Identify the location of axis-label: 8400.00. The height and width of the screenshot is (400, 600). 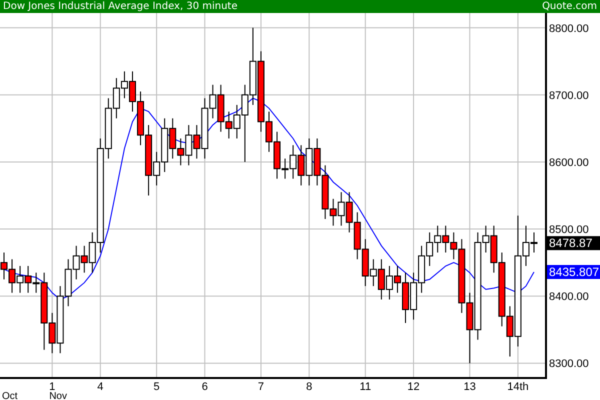
(569, 297).